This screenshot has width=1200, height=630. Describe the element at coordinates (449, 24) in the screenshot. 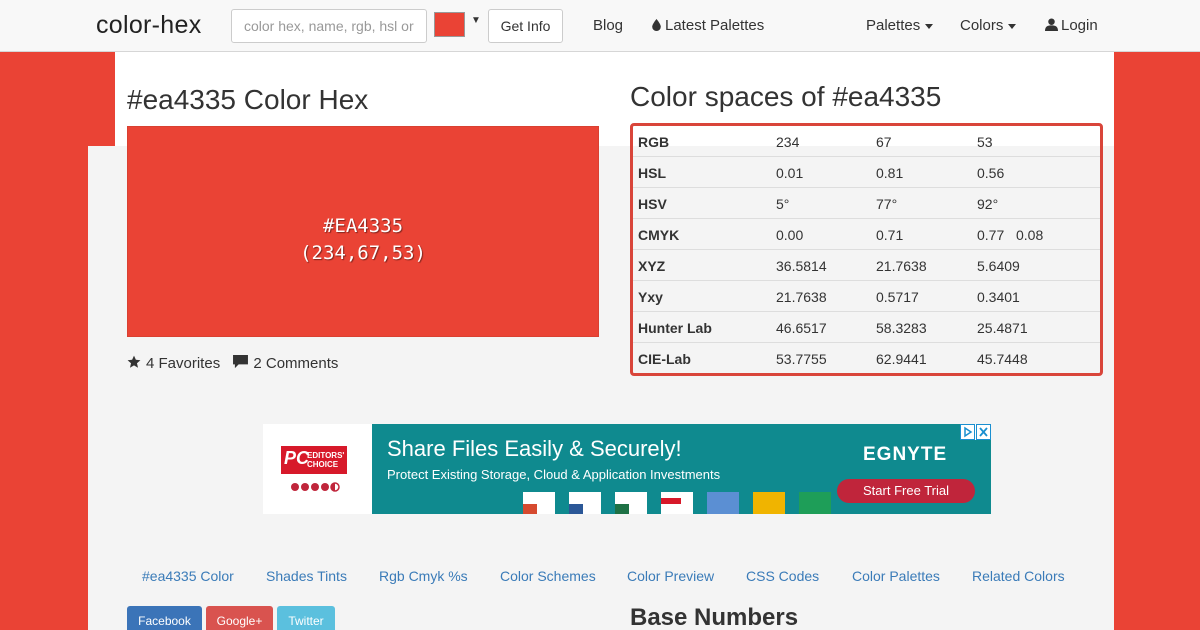

I see `color-picker-swatch` at that location.